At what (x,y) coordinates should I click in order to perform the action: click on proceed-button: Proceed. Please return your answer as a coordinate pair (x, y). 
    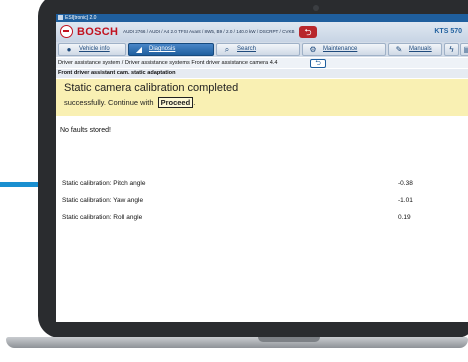
    Looking at the image, I should click on (175, 102).